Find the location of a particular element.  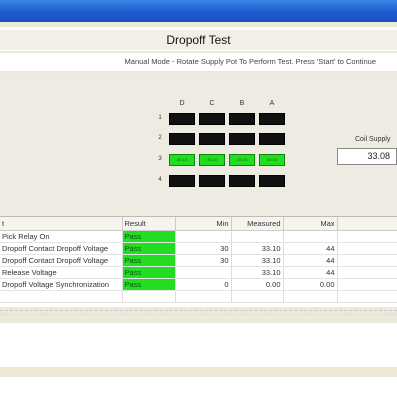

relay-led-3-c: 33.10 is located at coordinates (212, 160).